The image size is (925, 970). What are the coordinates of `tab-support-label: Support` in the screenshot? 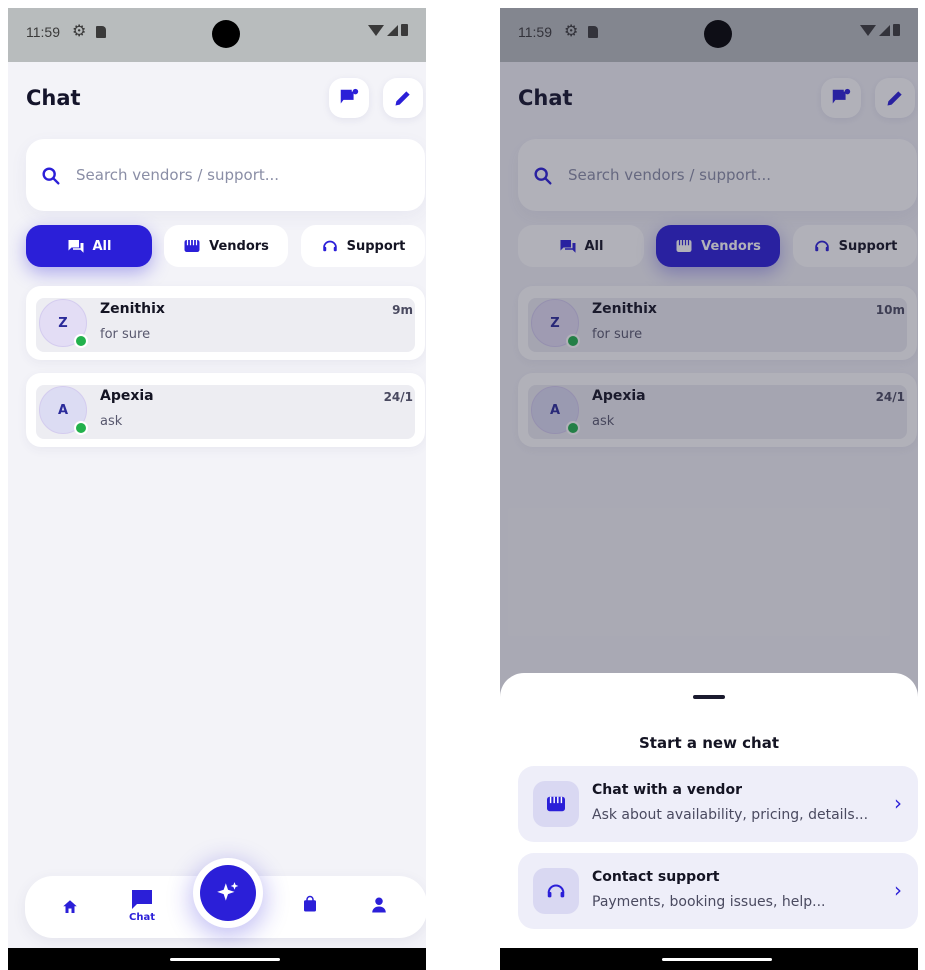 It's located at (376, 246).